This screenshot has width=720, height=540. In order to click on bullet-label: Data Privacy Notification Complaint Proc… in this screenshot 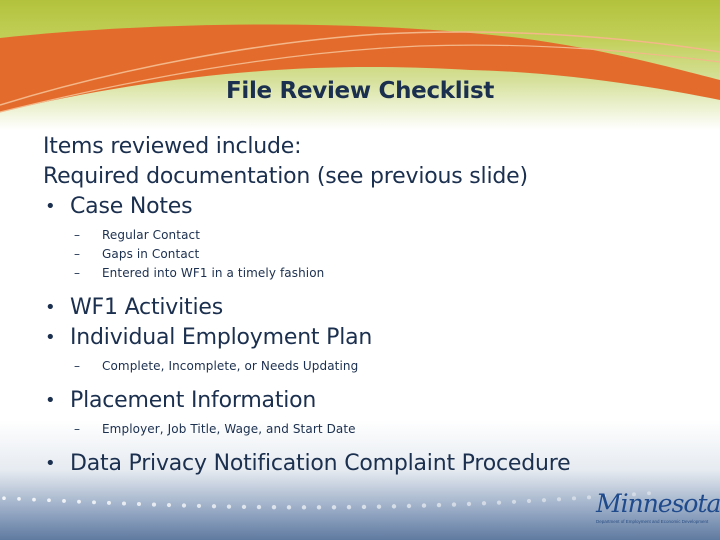, I will do `click(320, 463)`.